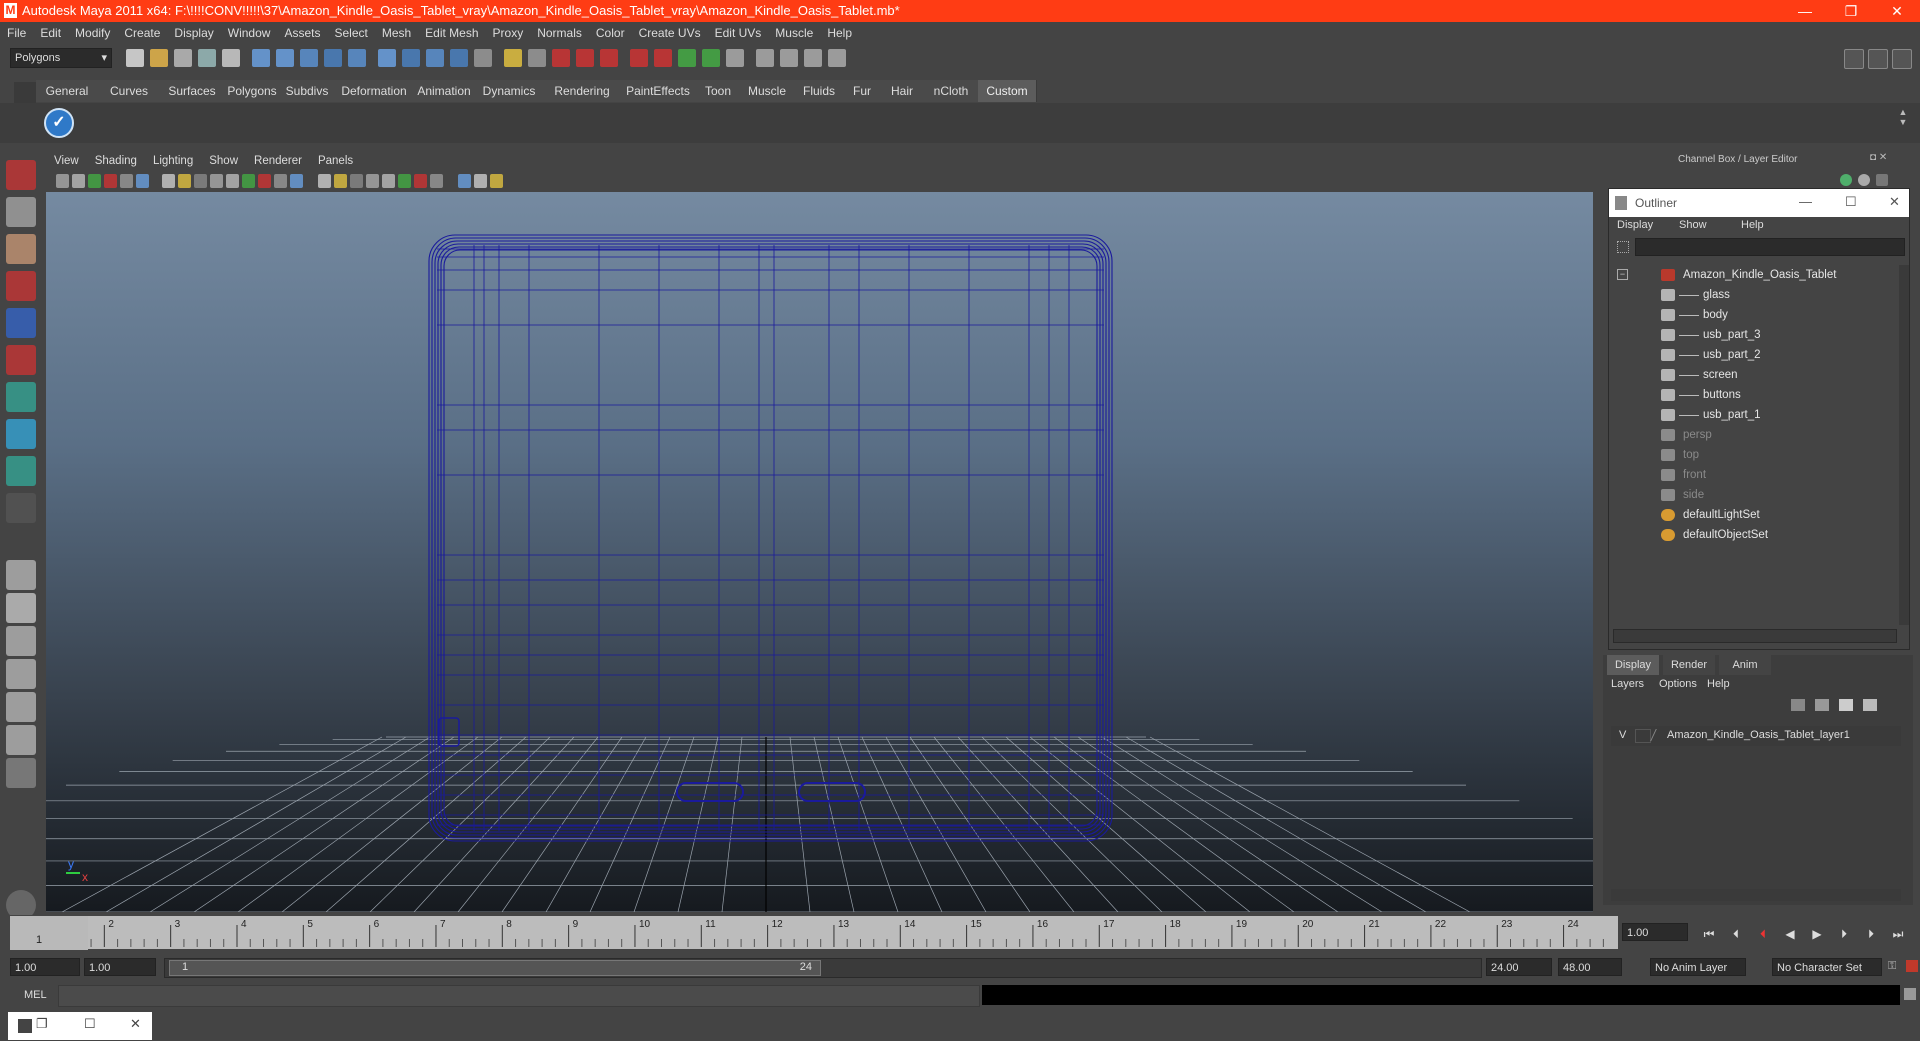  Describe the element at coordinates (135, 1024) in the screenshot. I see `close-icon: ✕` at that location.